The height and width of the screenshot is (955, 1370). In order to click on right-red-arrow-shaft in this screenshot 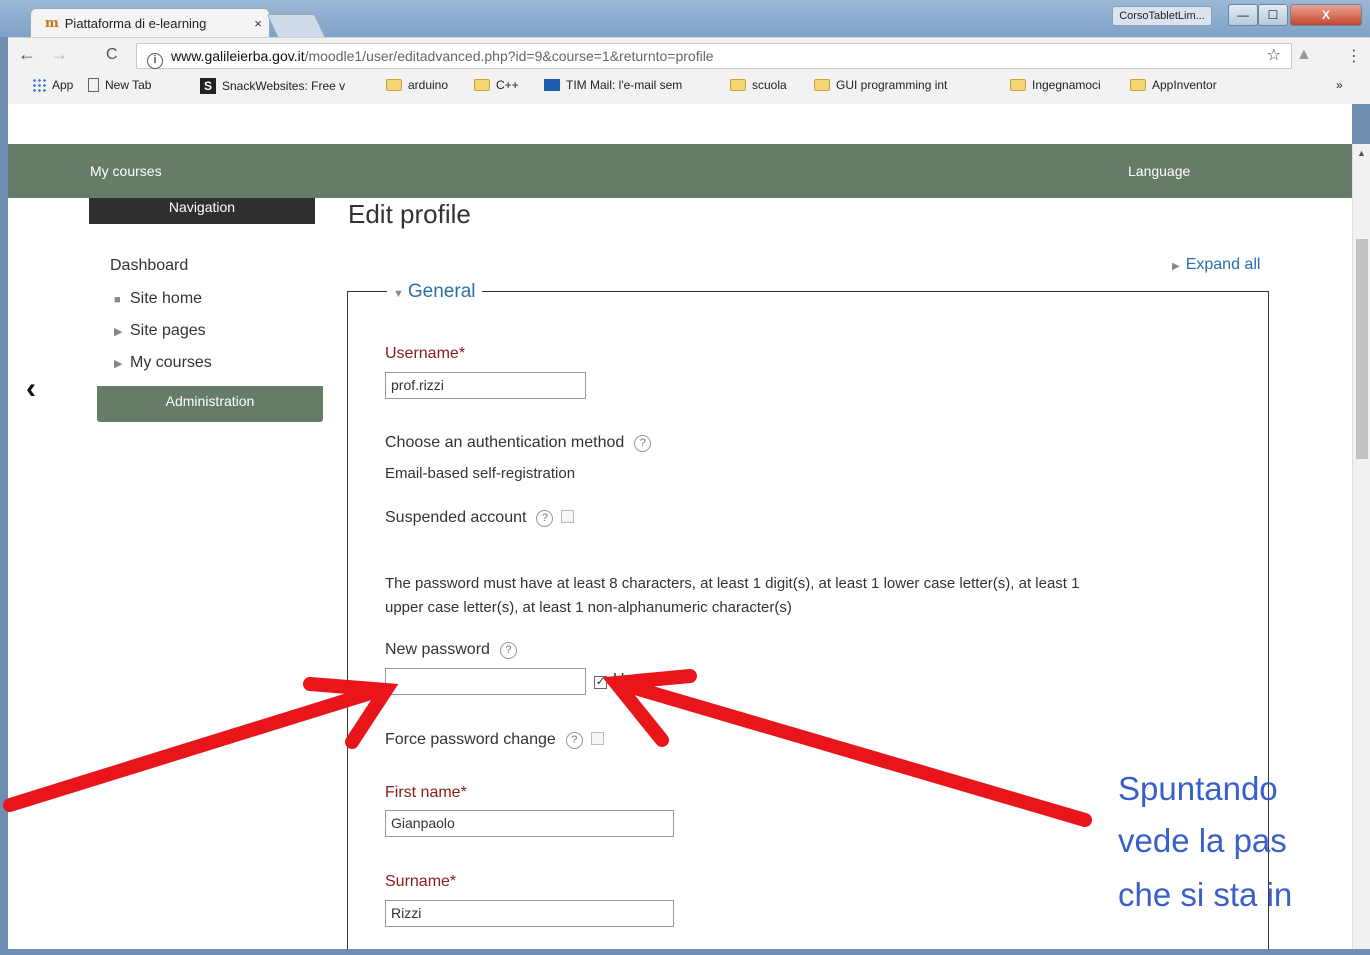, I will do `click(851, 751)`.